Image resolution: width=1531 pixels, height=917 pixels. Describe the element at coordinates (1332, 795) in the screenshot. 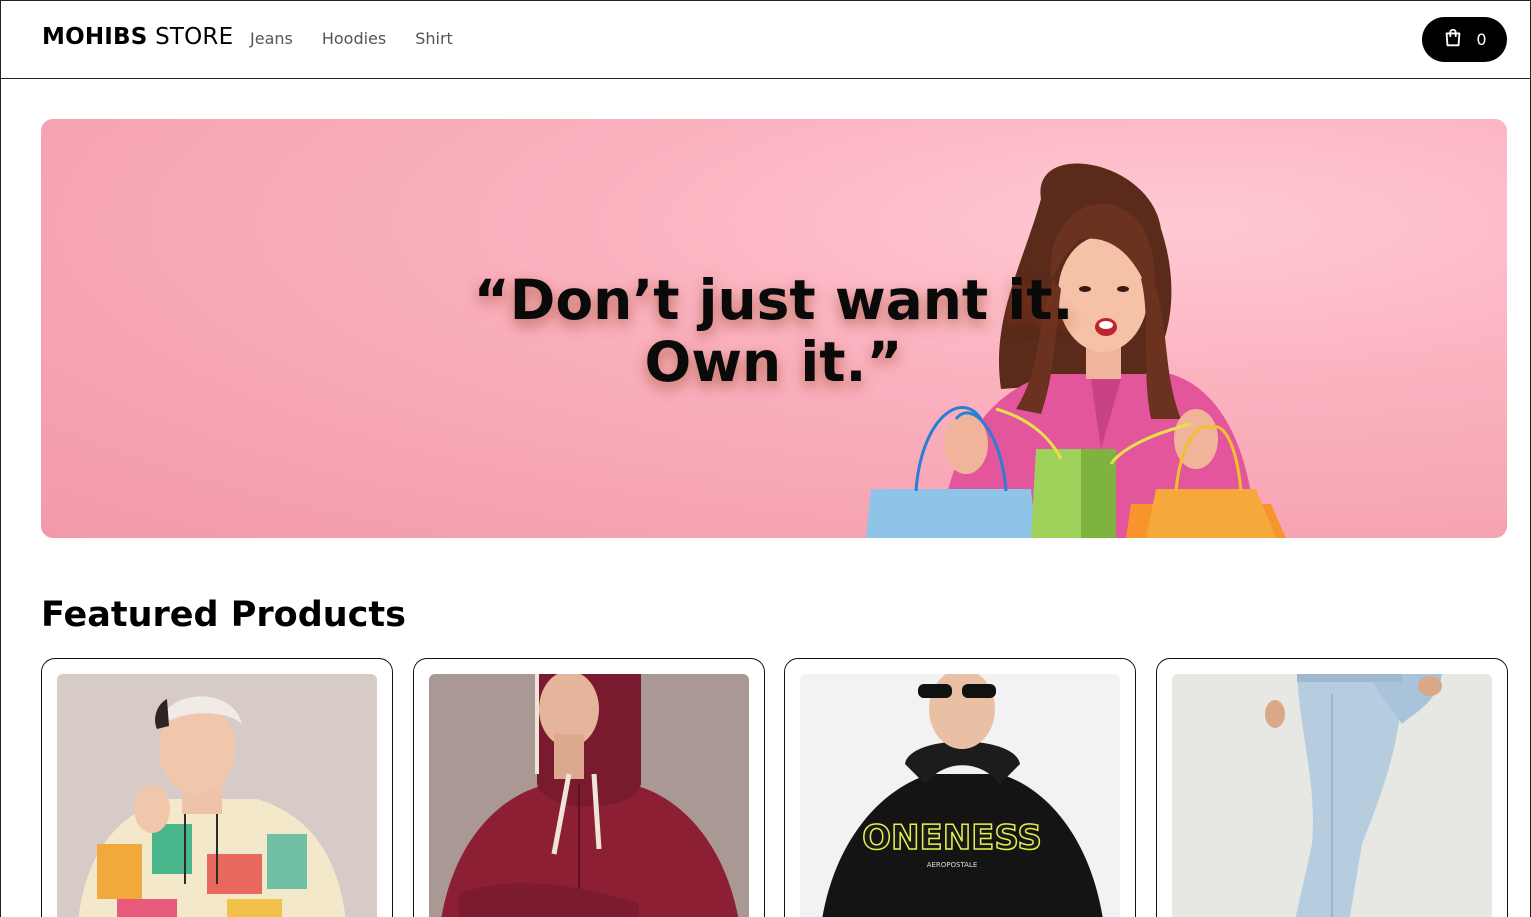

I see `product-image-light-wash-jeans` at that location.